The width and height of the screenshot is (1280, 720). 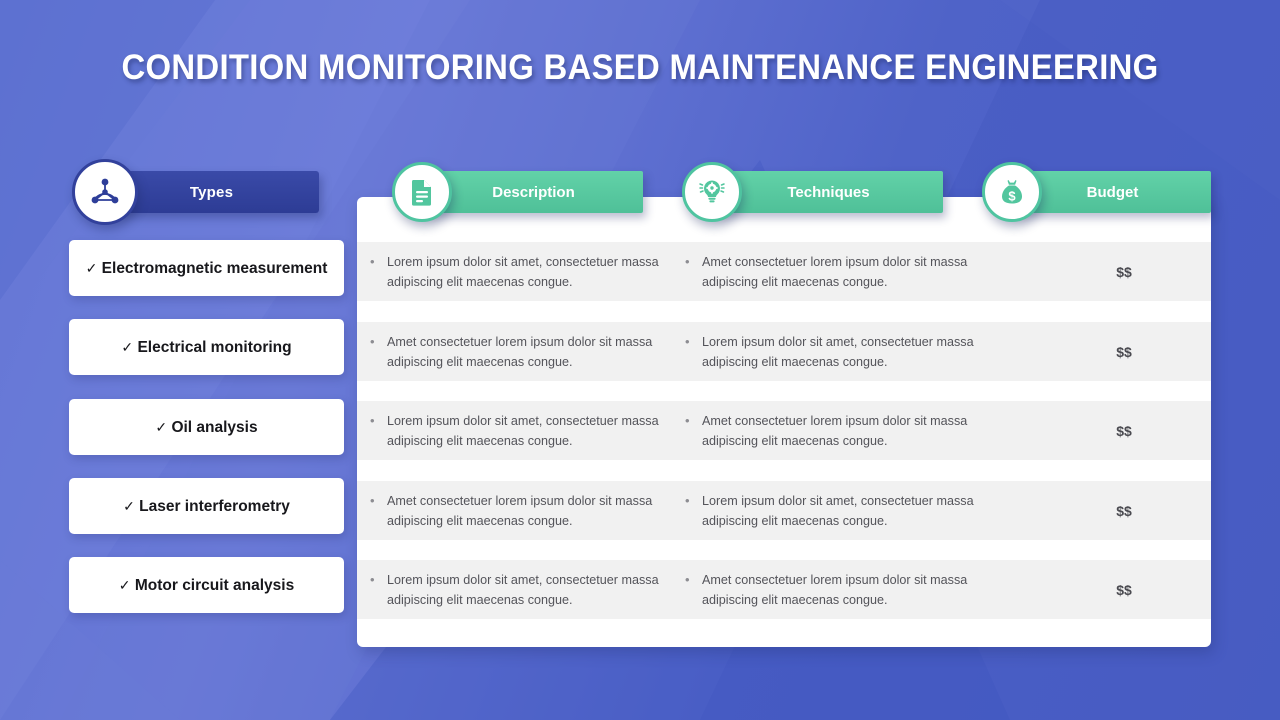 I want to click on network-nodes-icon-glyph, so click(x=105, y=191).